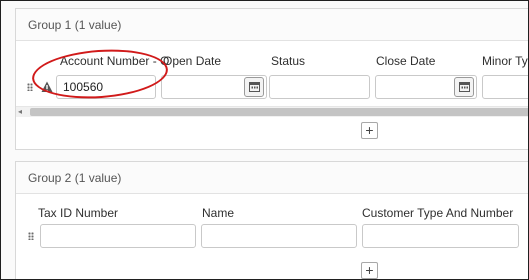 This screenshot has height=280, width=529. Describe the element at coordinates (406, 61) in the screenshot. I see `col-close-date: Close Date` at that location.